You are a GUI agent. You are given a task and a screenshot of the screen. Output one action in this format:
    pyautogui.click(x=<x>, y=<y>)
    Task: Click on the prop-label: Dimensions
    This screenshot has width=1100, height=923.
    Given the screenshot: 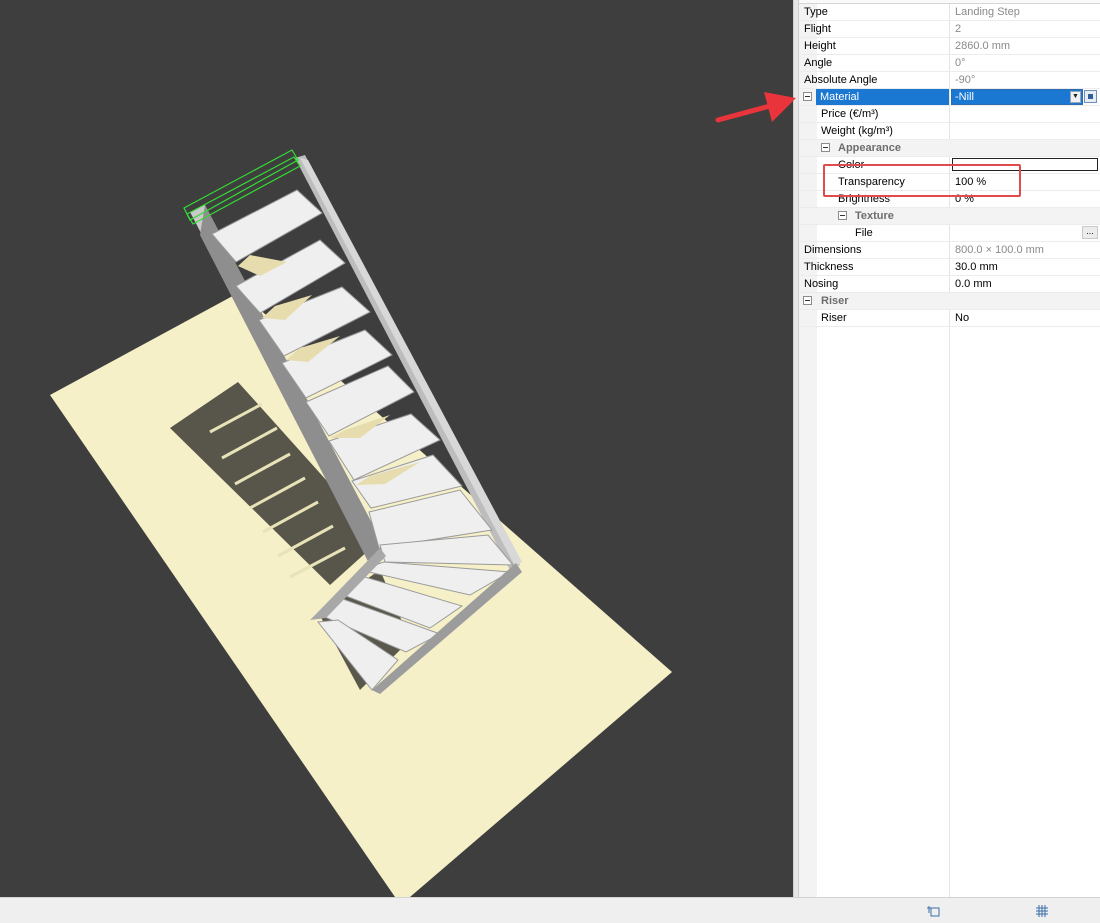 What is the action you would take?
    pyautogui.click(x=833, y=250)
    